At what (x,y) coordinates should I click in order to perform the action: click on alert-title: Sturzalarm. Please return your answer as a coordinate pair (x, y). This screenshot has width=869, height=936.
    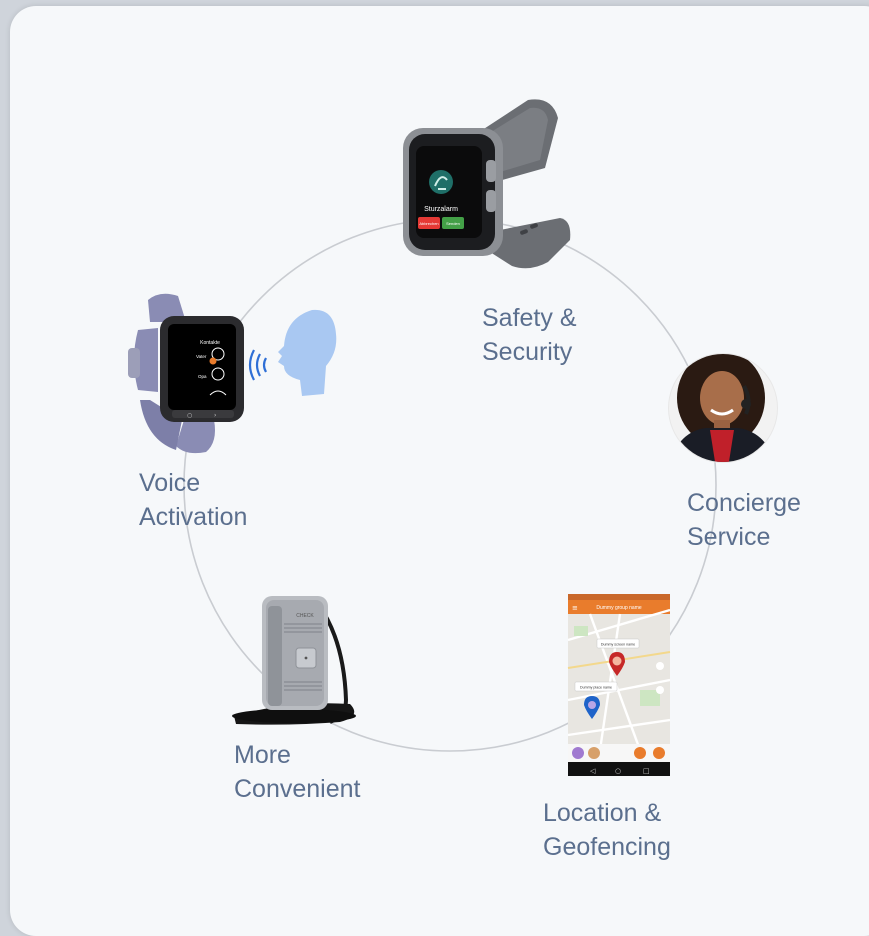
    Looking at the image, I should click on (441, 209).